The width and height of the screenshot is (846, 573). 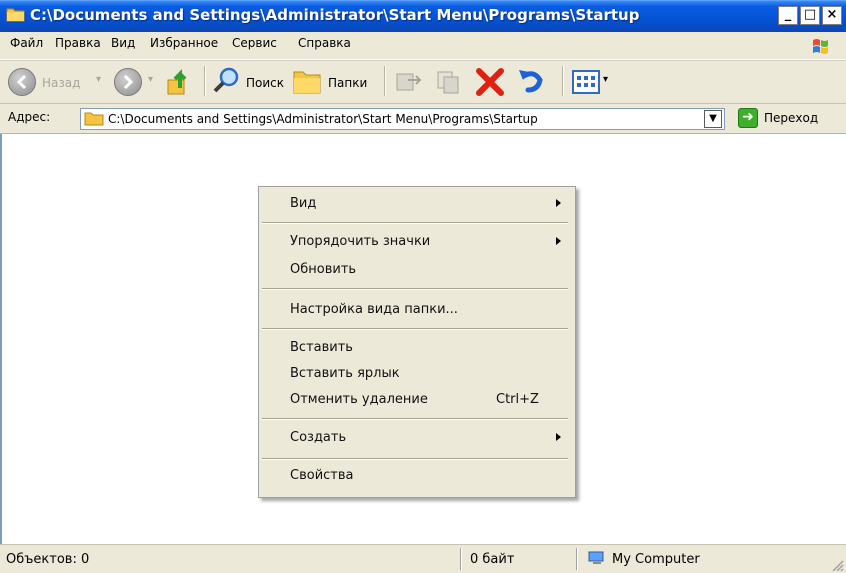 What do you see at coordinates (821, 47) in the screenshot?
I see `windows-logo-icon` at bounding box center [821, 47].